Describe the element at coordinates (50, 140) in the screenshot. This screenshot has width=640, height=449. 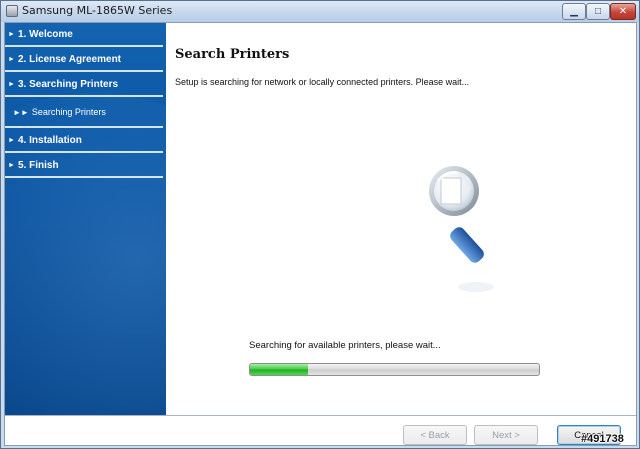
I see `step-label: 4. Installation` at that location.